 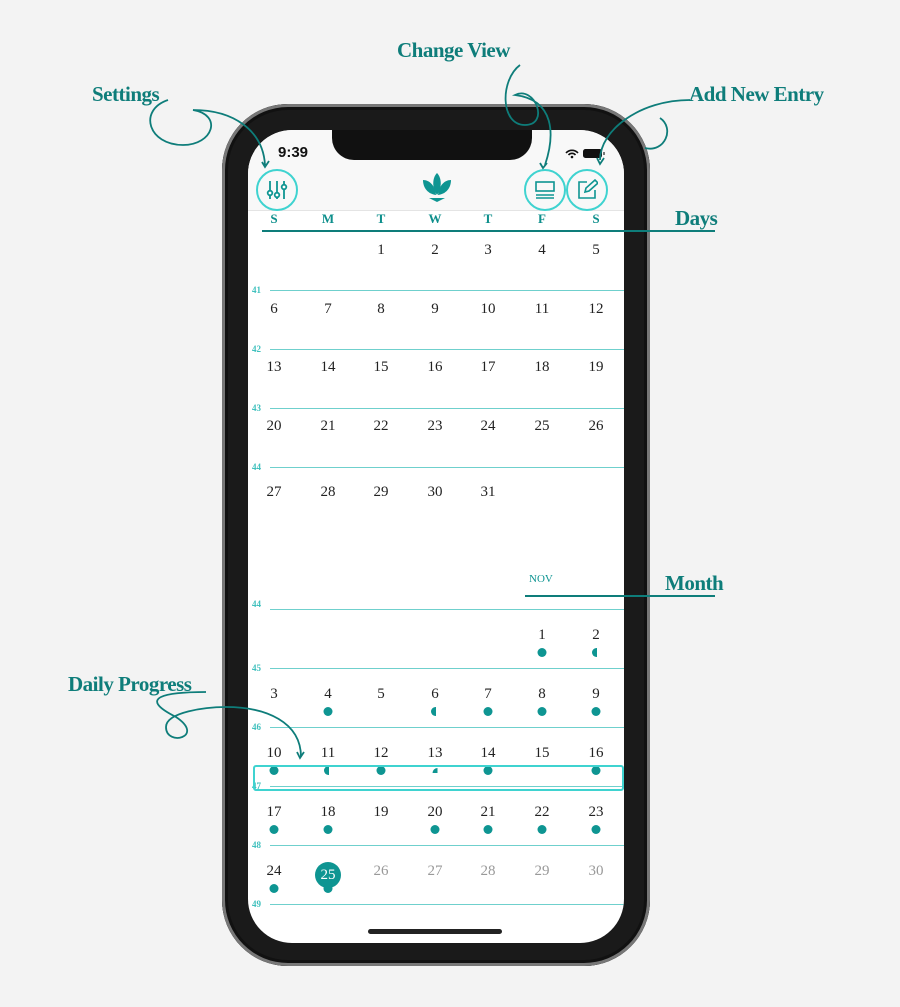 I want to click on annotation-change-view: Change View, so click(x=453, y=50).